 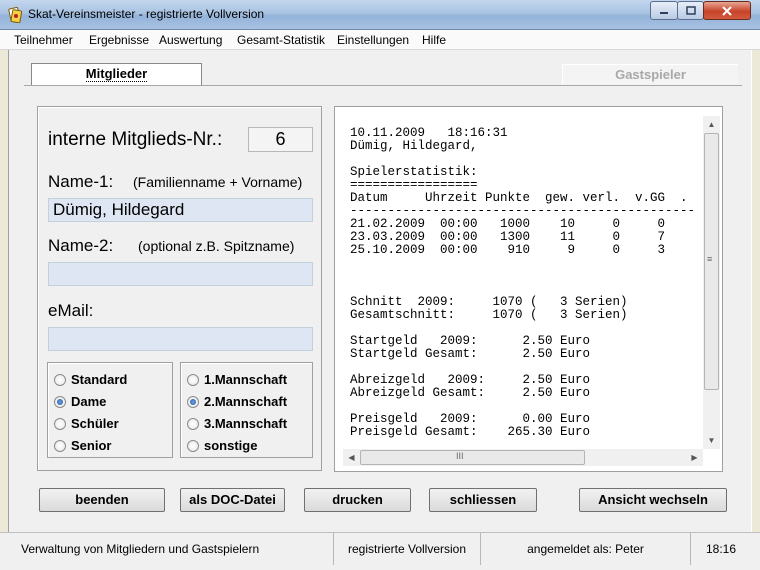 What do you see at coordinates (246, 401) in the screenshot?
I see `radio-label: 2.Mannschaft` at bounding box center [246, 401].